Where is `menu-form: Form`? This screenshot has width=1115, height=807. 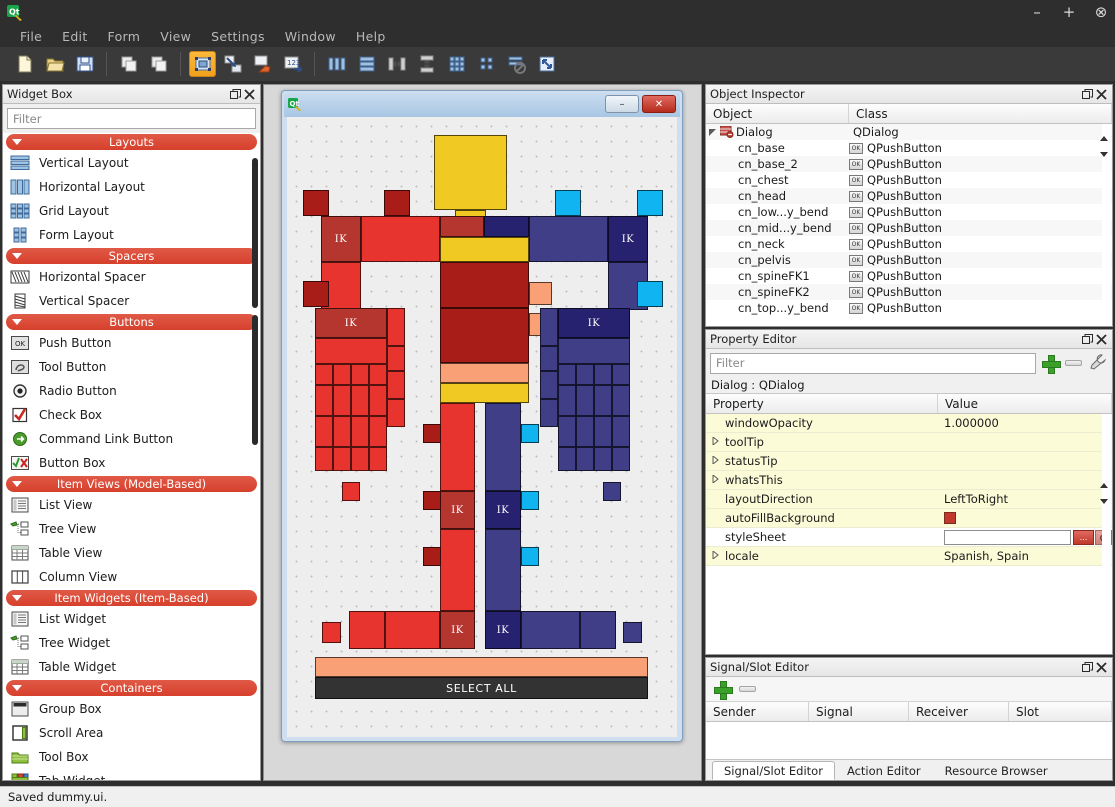 menu-form: Form is located at coordinates (124, 36).